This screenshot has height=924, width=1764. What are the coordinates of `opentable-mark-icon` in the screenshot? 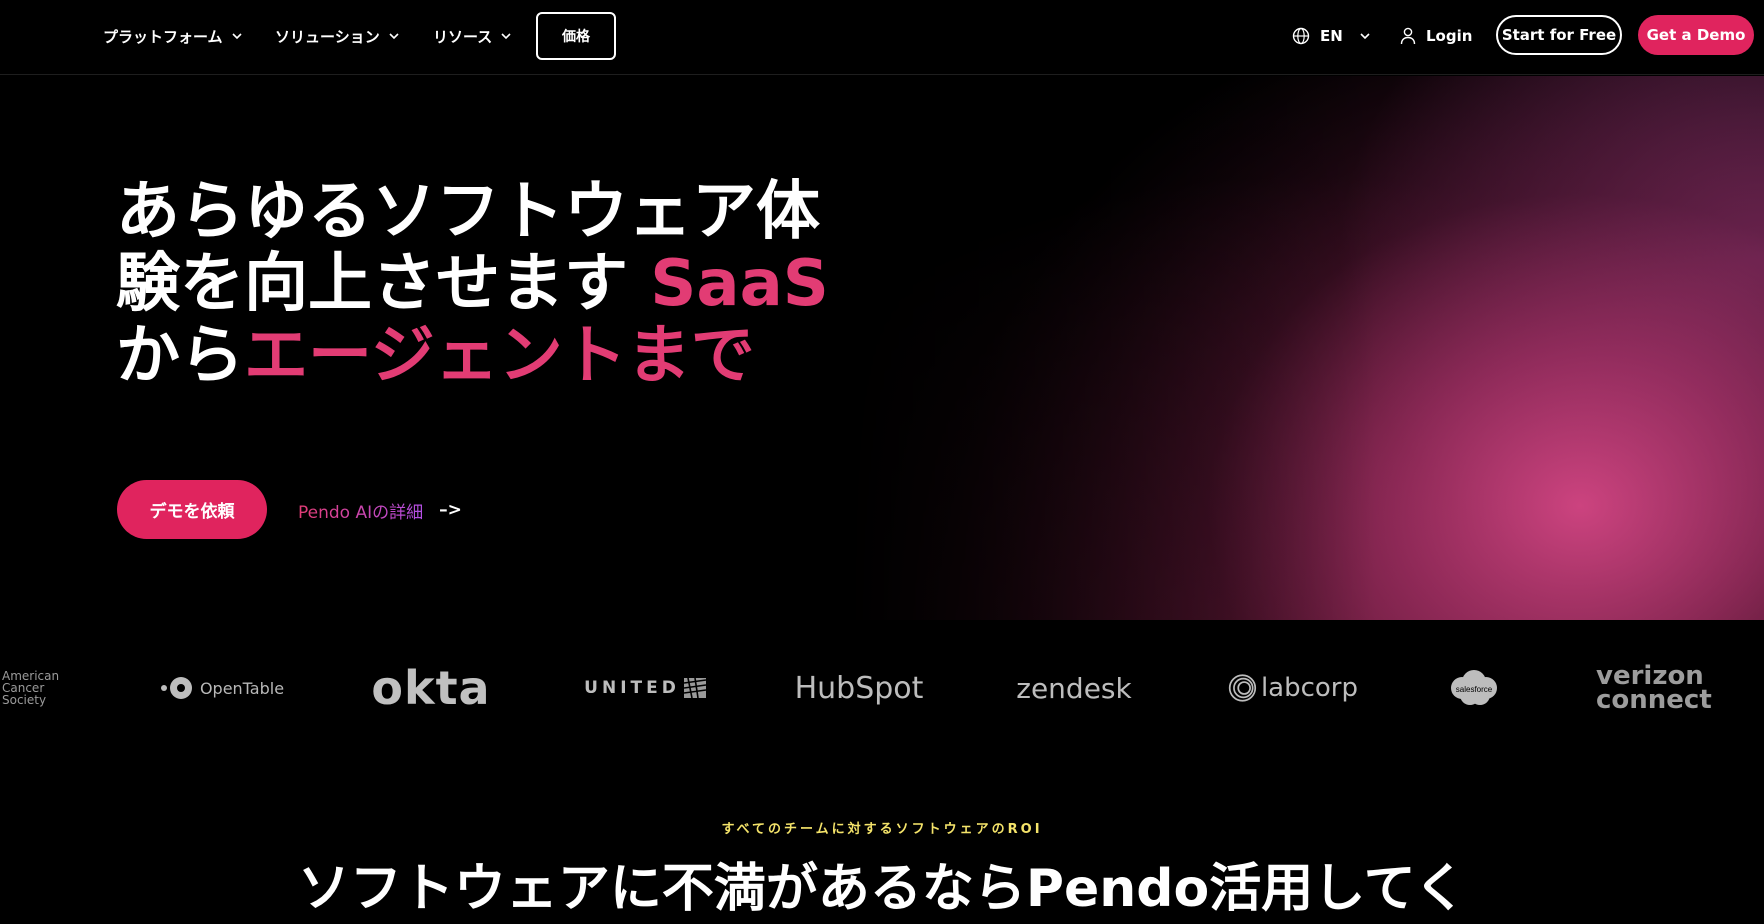 It's located at (176, 688).